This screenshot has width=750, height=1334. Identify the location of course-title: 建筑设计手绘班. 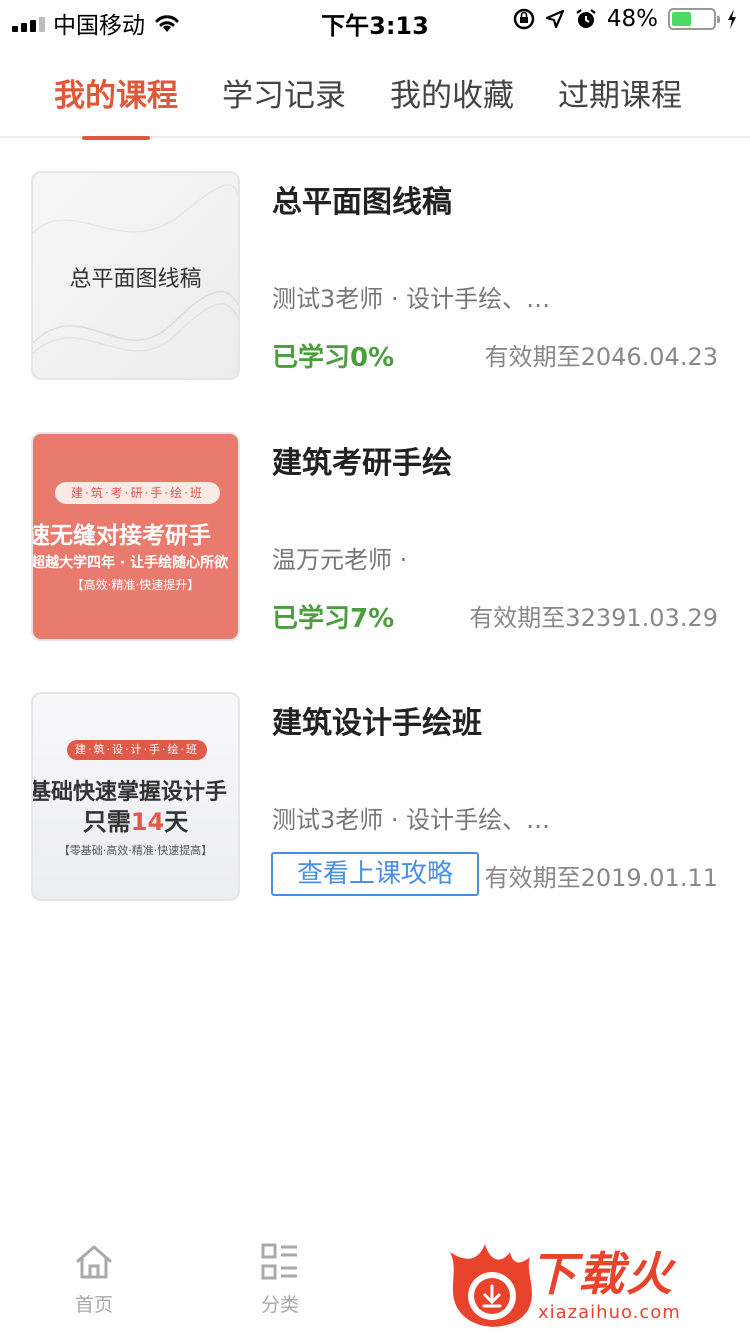
(377, 723).